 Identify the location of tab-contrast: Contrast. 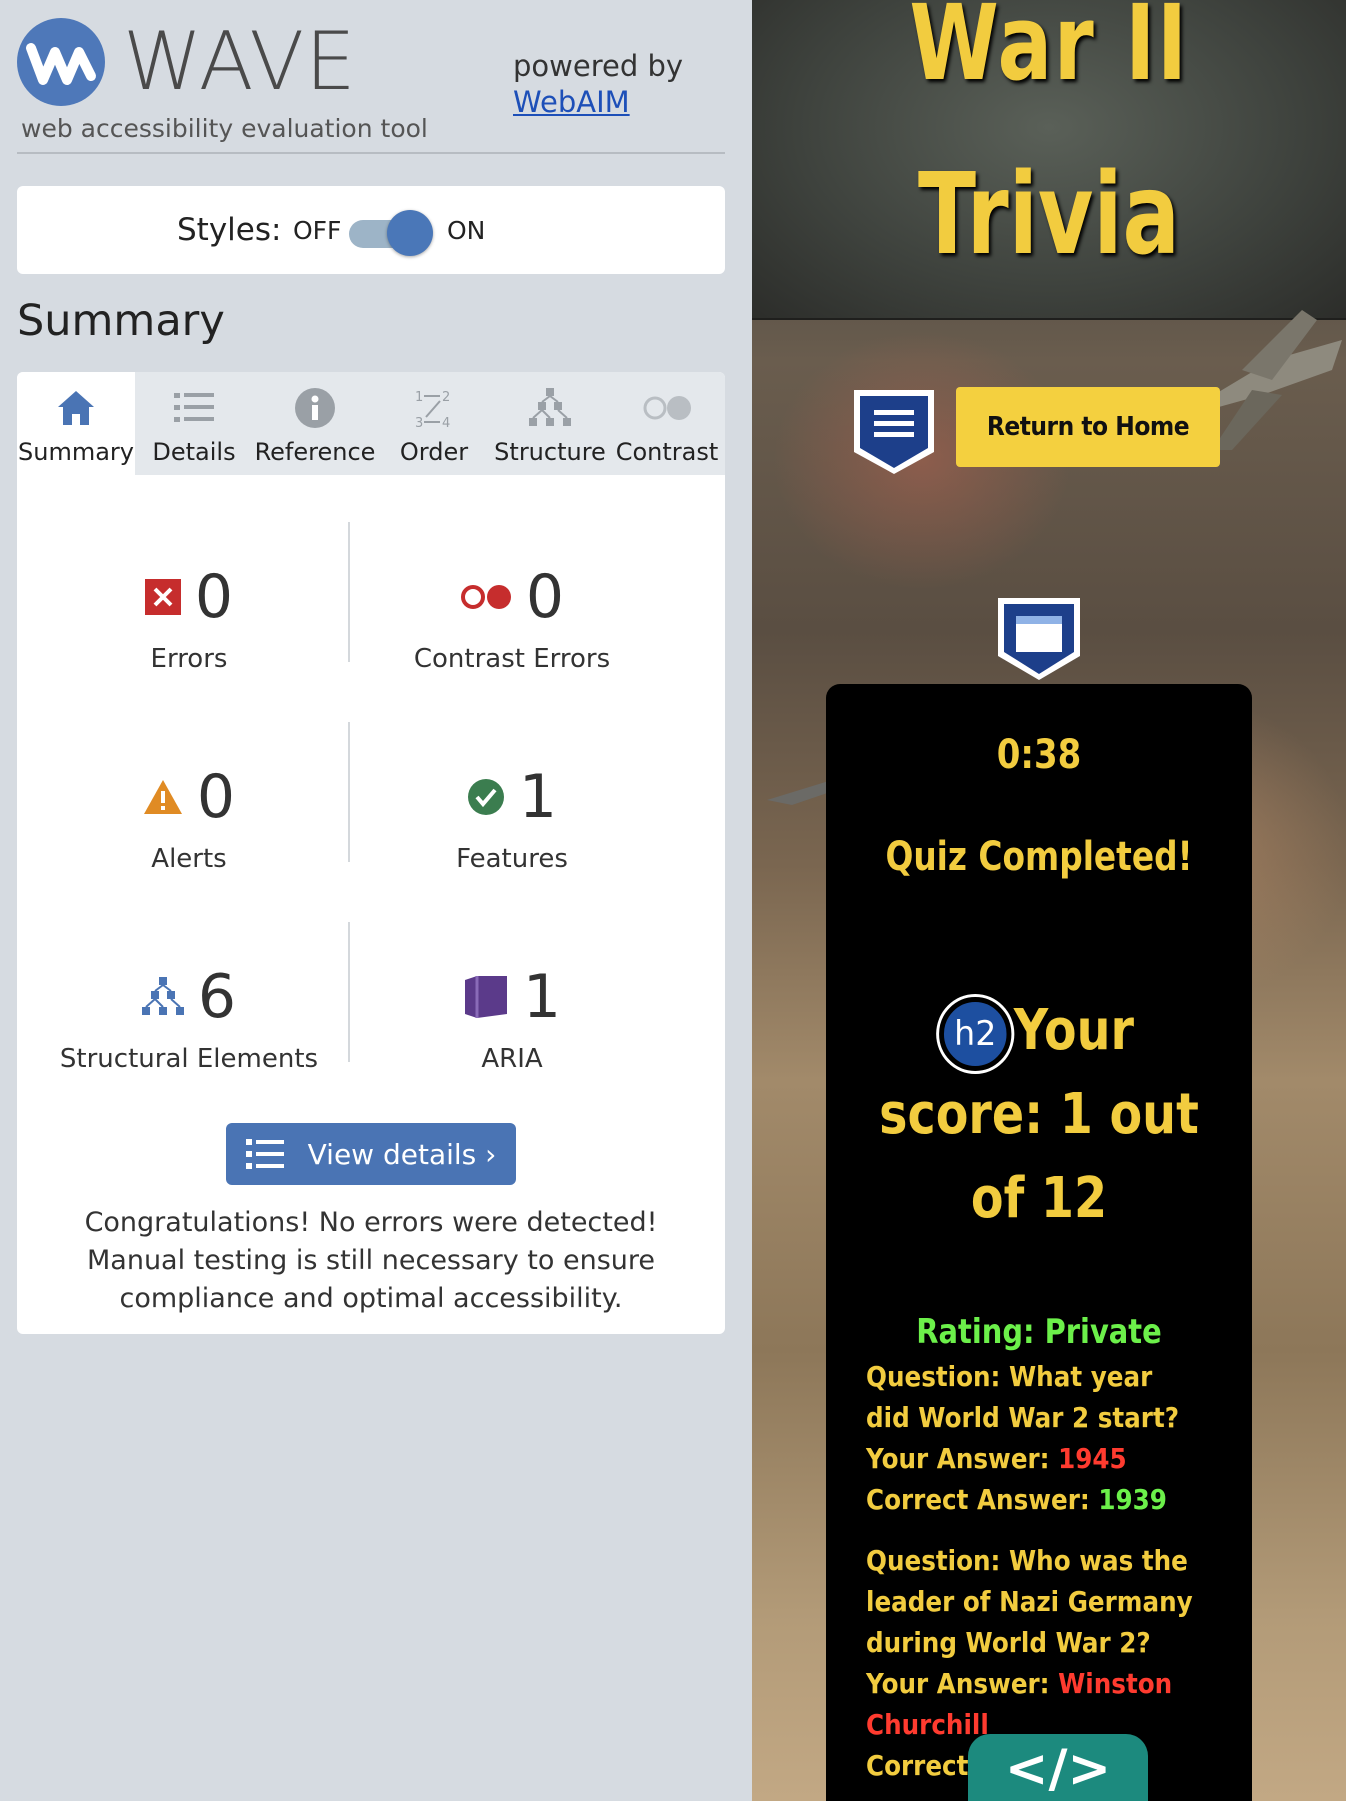
(667, 423).